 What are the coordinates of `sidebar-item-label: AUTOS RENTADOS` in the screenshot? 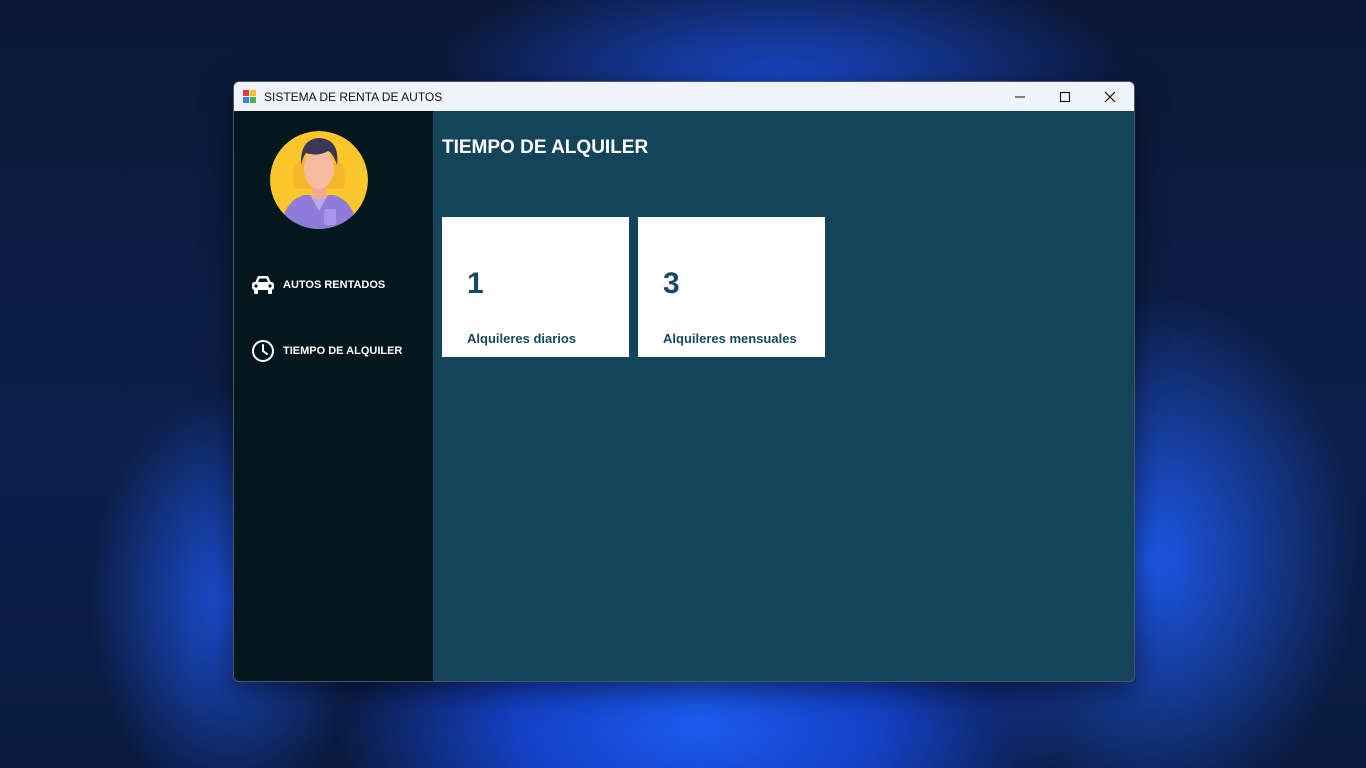 It's located at (334, 285).